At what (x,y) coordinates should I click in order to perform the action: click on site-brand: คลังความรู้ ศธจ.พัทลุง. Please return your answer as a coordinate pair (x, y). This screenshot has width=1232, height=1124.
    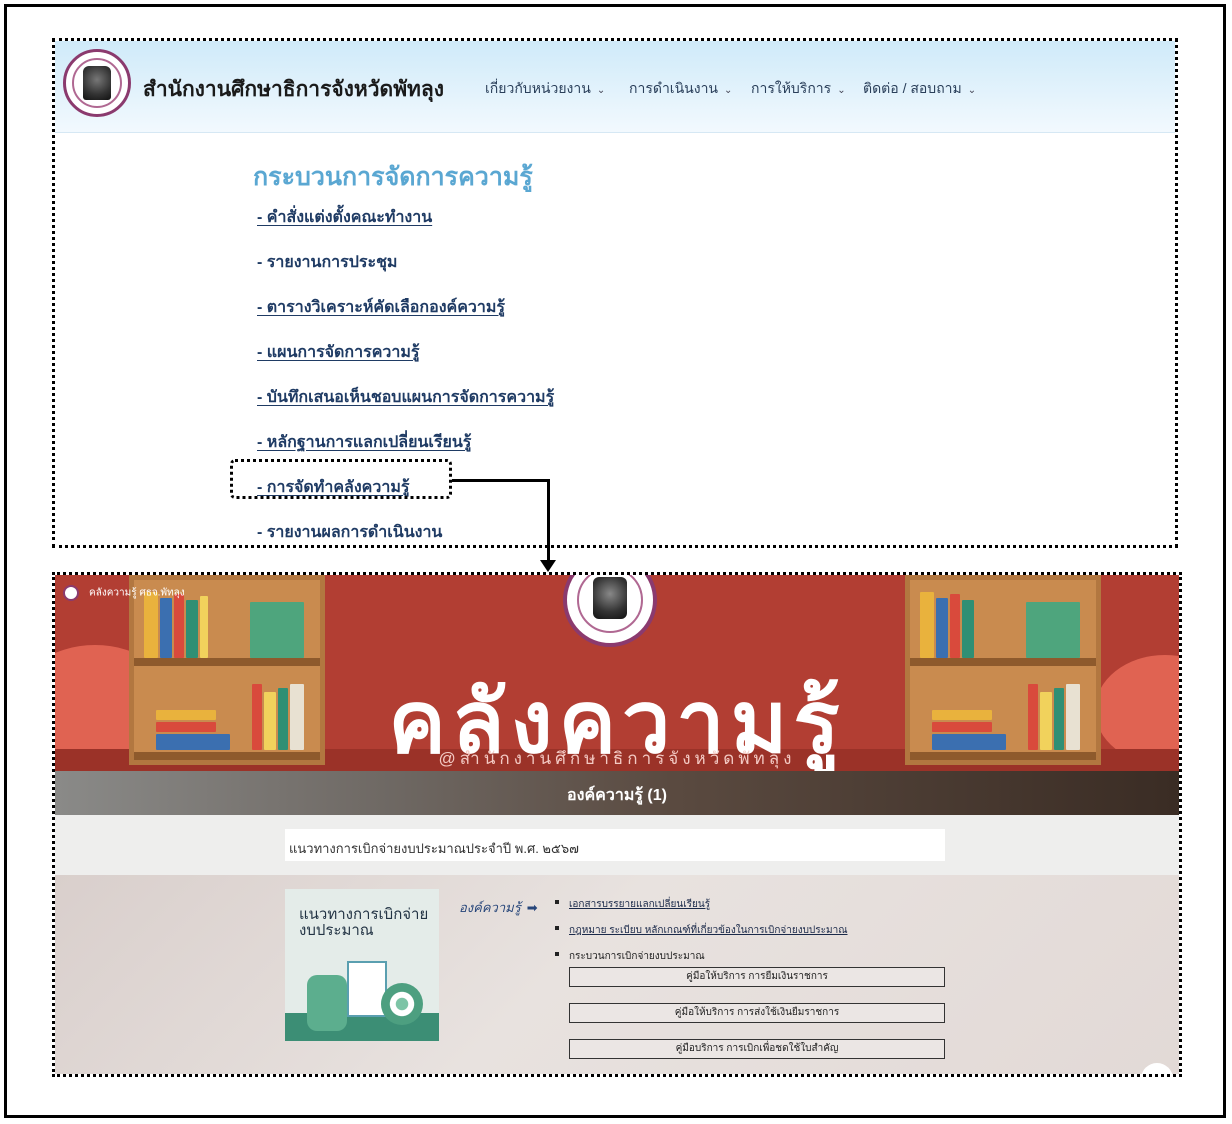
    Looking at the image, I should click on (124, 593).